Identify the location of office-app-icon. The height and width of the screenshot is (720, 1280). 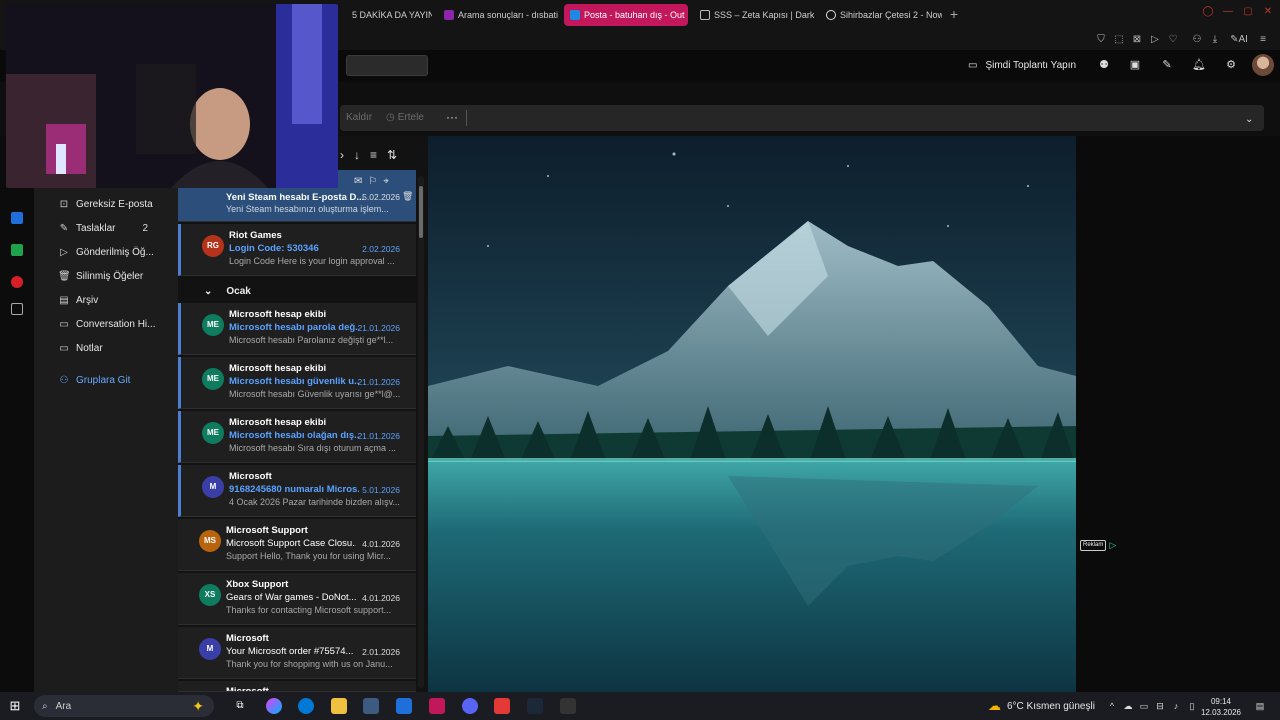
(17, 282).